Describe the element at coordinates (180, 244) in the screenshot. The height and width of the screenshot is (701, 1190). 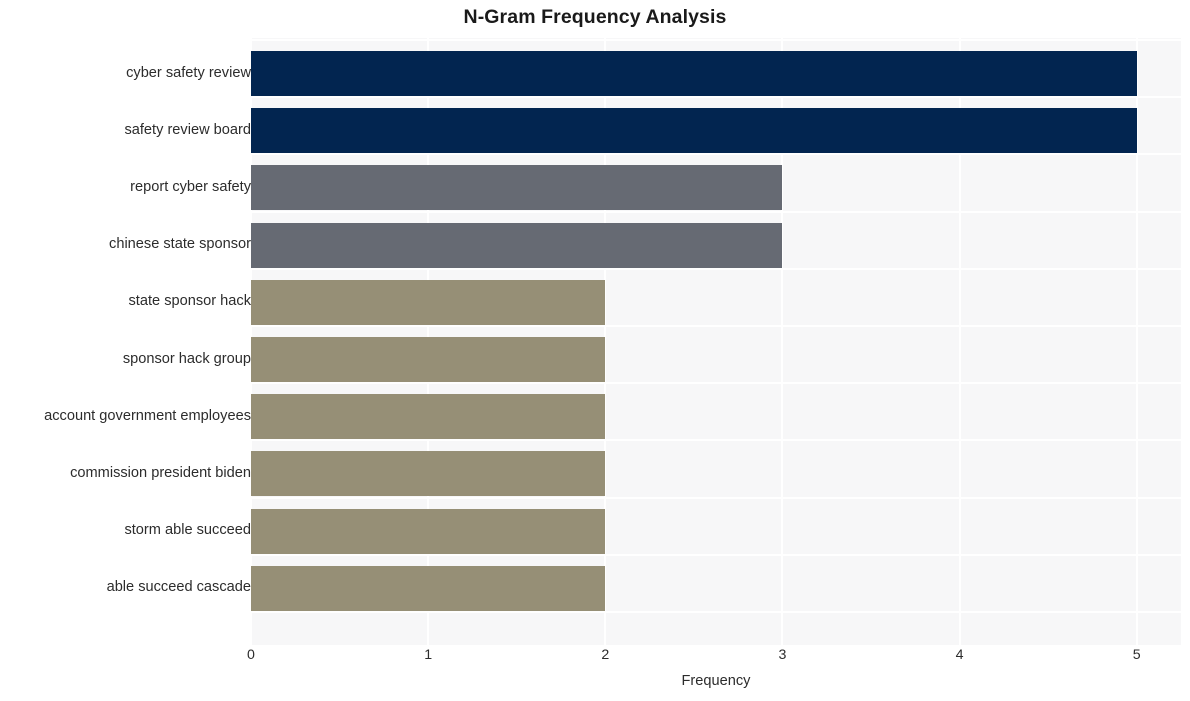
I see `y-axis-tick-label: chinese state sponsor` at that location.